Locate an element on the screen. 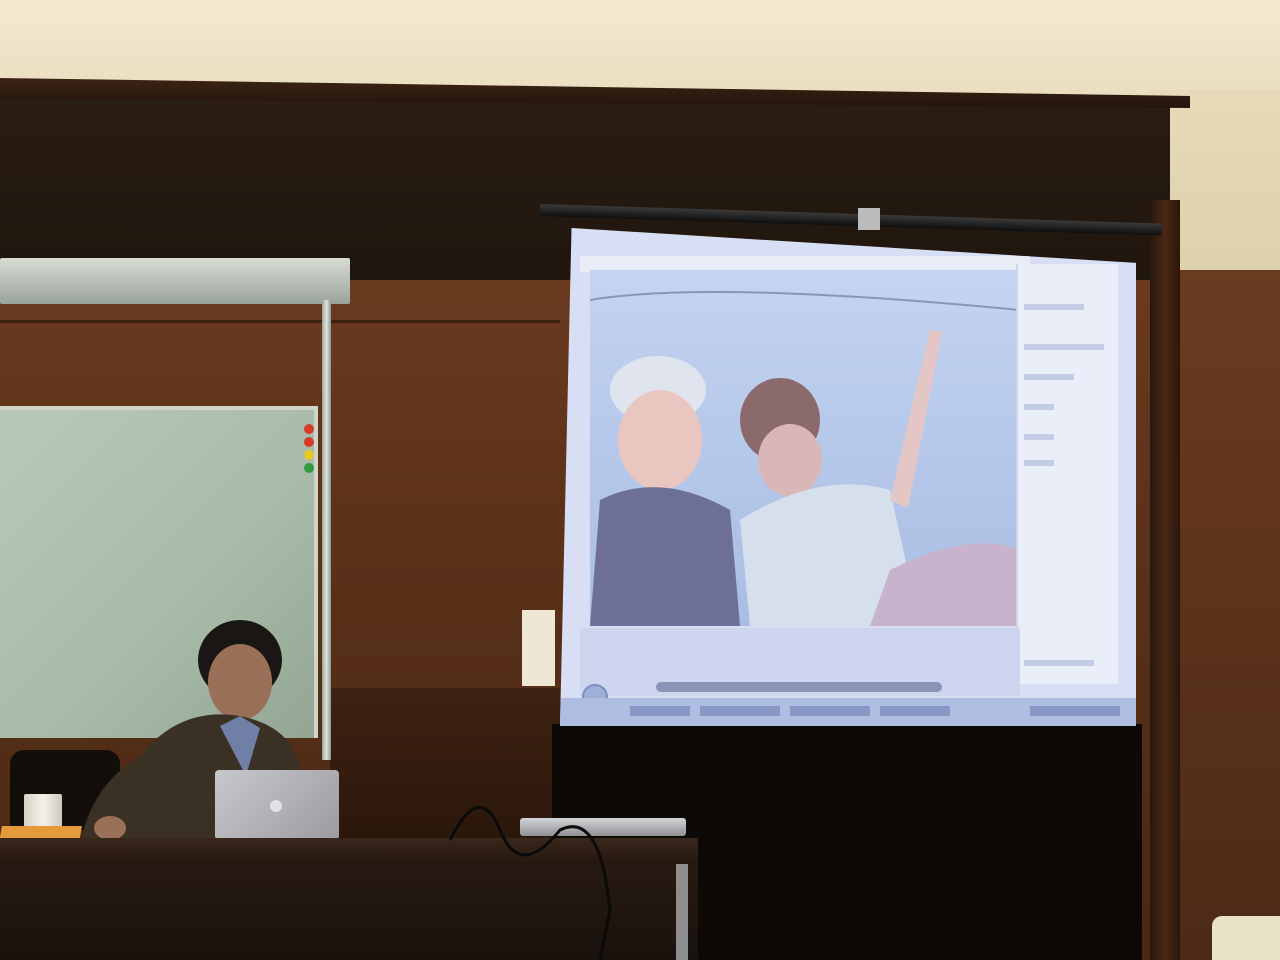  right-pilaster is located at coordinates (1165, 580).